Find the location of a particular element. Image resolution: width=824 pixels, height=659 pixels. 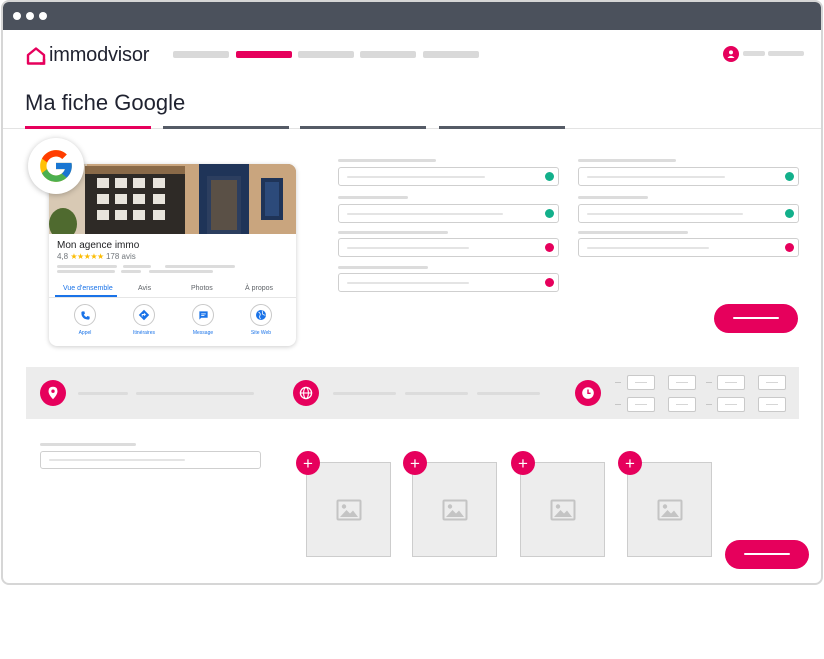

rating-line: 4,8 ★★★★★ 178 avis is located at coordinates (96, 256).